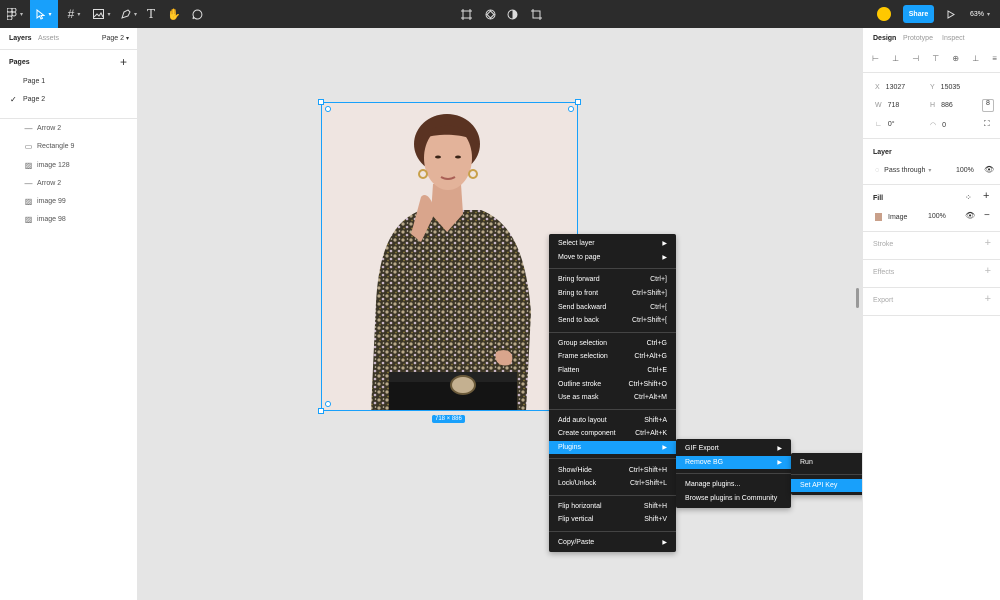 This screenshot has width=1000, height=600. Describe the element at coordinates (884, 38) in the screenshot. I see `tab-design: Design` at that location.